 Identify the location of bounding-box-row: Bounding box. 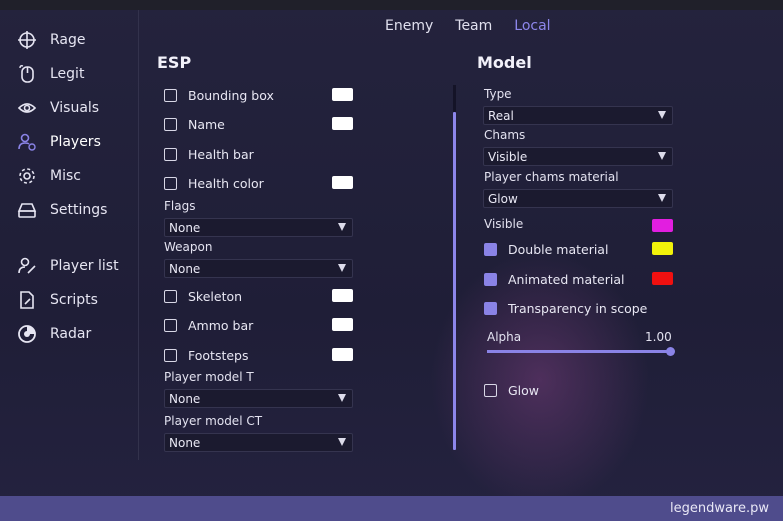
(219, 95).